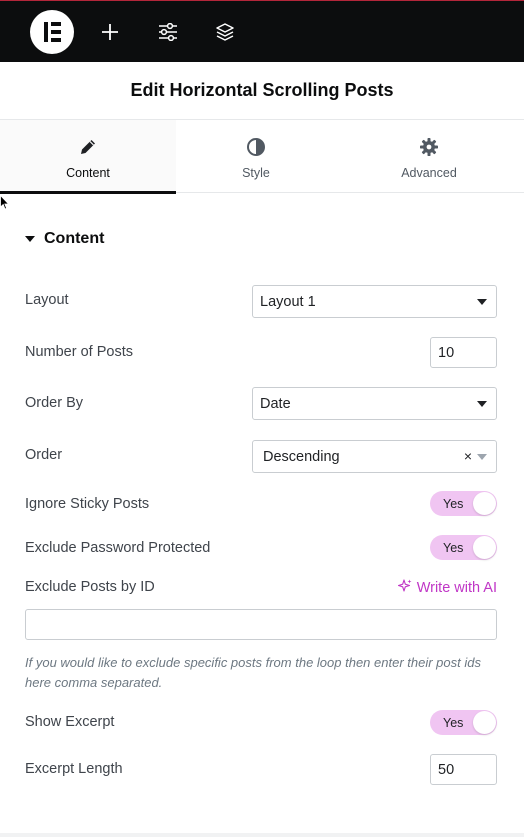  Describe the element at coordinates (374, 456) in the screenshot. I see `order-select: Descending ×` at that location.